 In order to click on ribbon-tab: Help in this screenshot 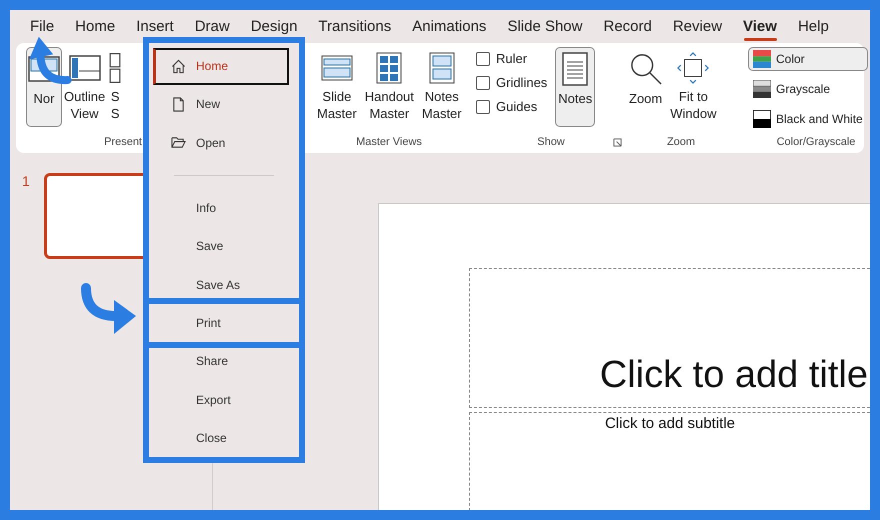, I will do `click(814, 26)`.